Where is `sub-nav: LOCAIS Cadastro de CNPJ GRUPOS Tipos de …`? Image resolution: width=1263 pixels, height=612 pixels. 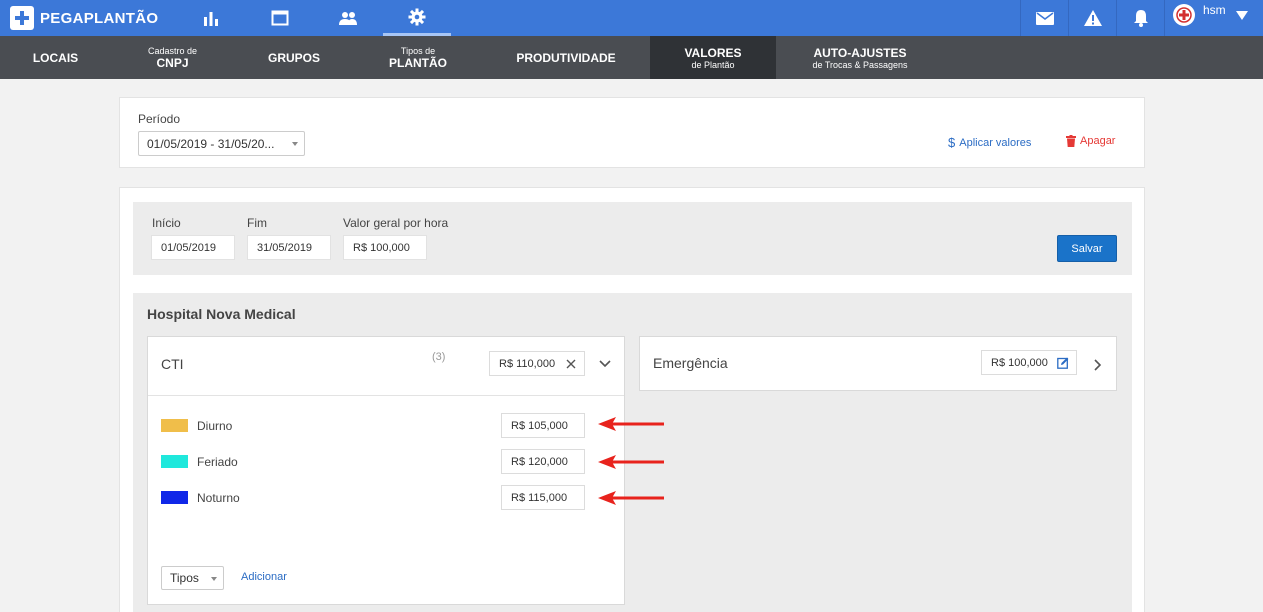
sub-nav: LOCAIS Cadastro de CNPJ GRUPOS Tipos de … is located at coordinates (631, 57).